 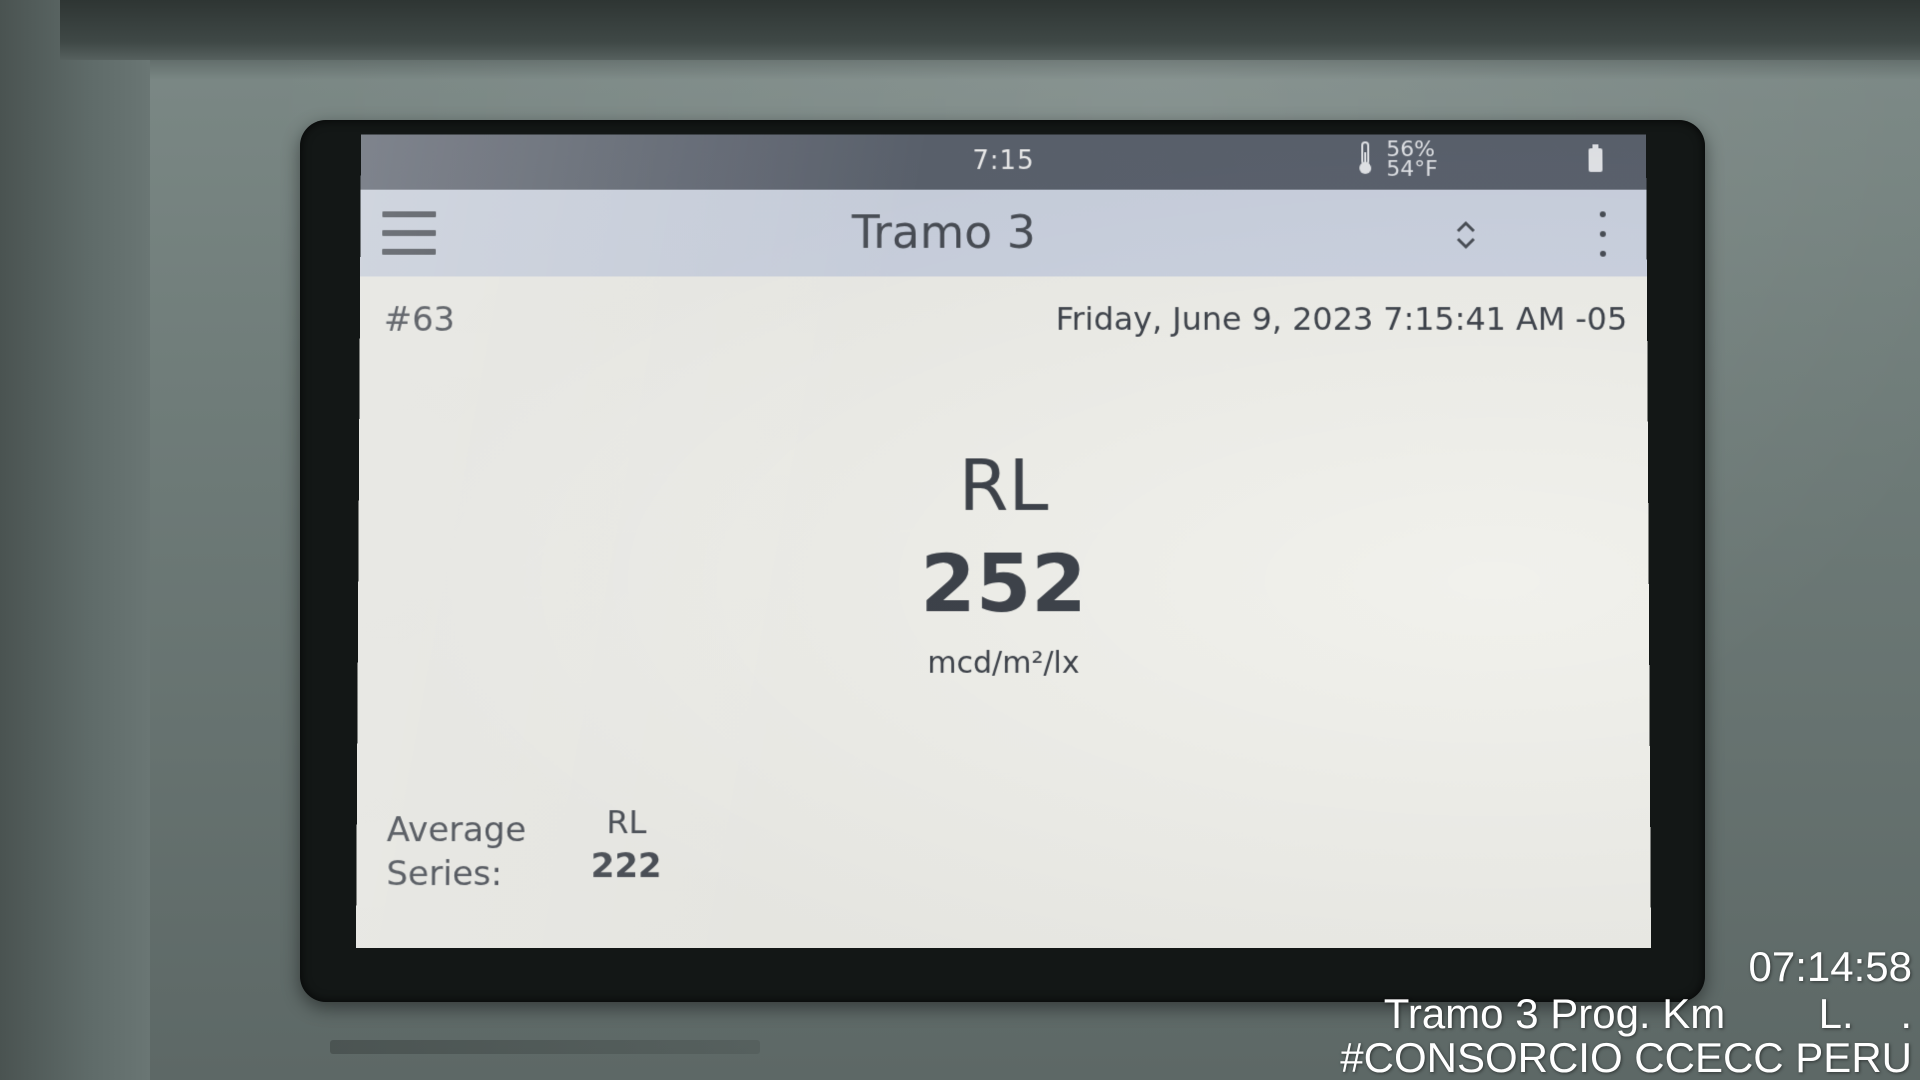 I want to click on average-labels: Average Series:, so click(x=471, y=852).